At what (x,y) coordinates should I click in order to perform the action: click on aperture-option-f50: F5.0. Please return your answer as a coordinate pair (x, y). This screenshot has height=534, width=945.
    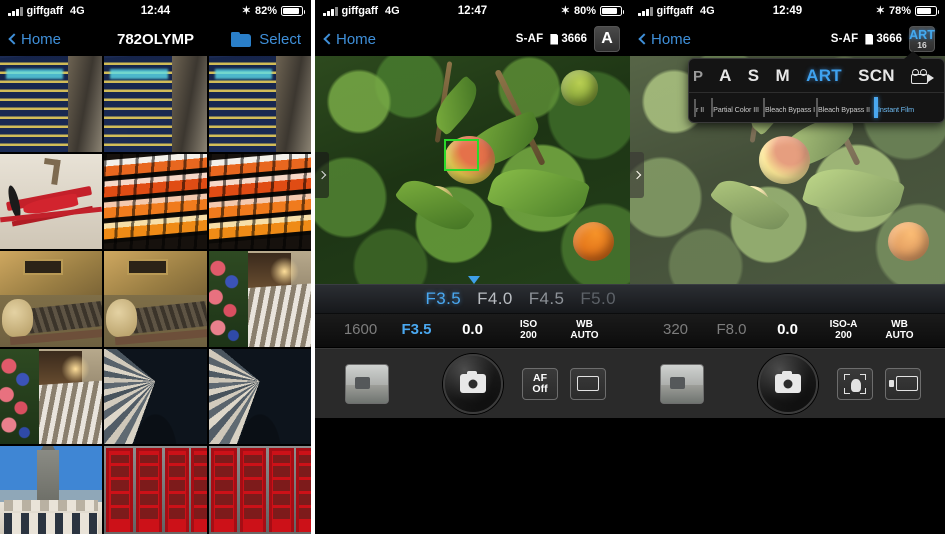
    Looking at the image, I should click on (598, 299).